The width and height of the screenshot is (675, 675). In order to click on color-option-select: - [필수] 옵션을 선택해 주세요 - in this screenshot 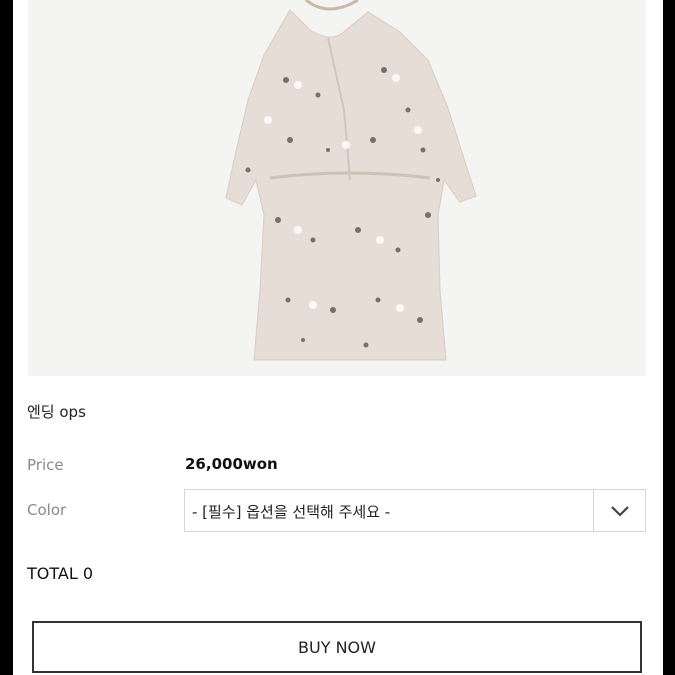, I will do `click(415, 510)`.